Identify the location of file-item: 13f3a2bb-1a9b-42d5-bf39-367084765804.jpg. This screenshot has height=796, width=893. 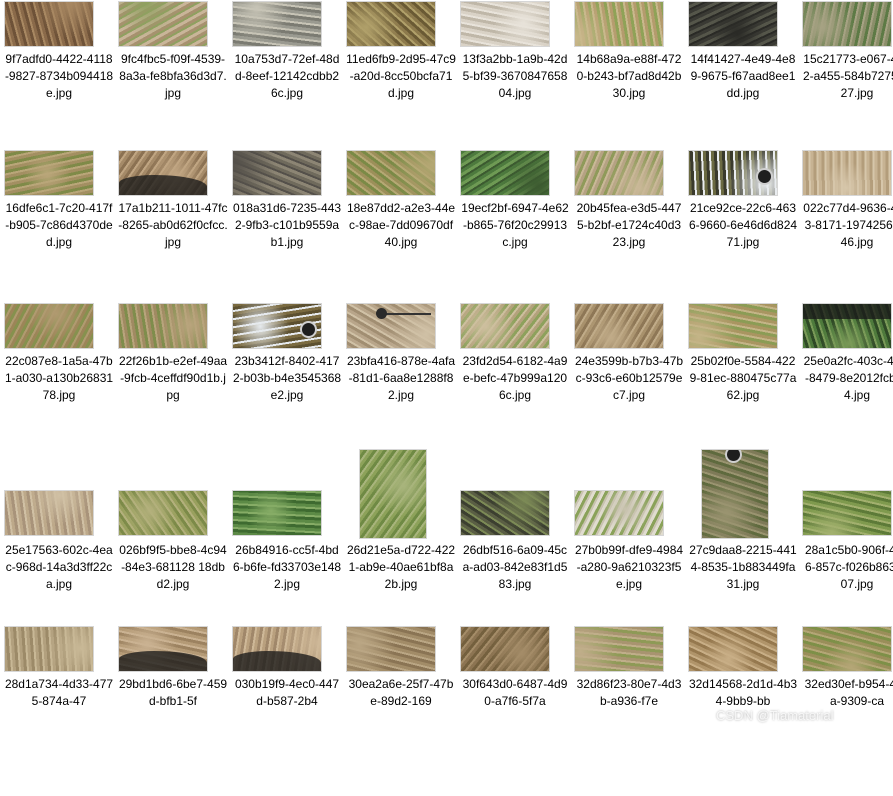
(515, 86).